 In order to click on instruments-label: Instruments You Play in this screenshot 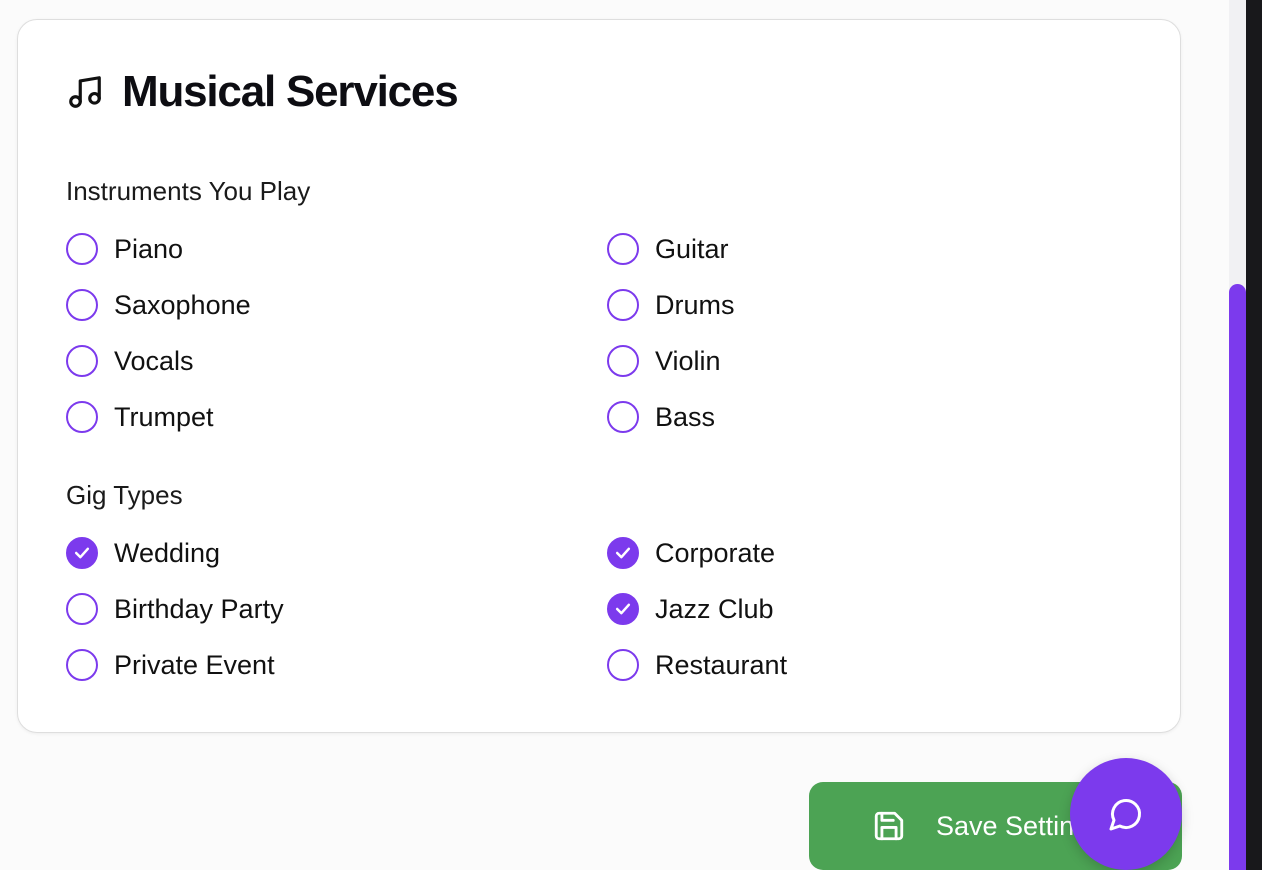, I will do `click(188, 191)`.